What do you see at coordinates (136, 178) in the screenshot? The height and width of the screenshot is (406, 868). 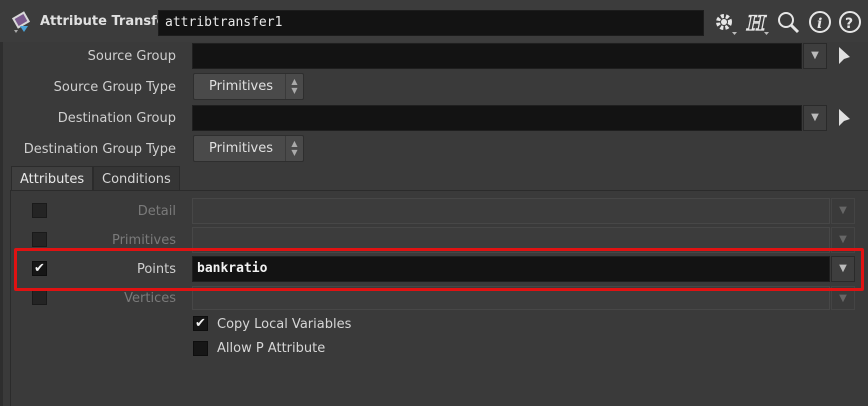 I see `tab-conditions: Conditions` at bounding box center [136, 178].